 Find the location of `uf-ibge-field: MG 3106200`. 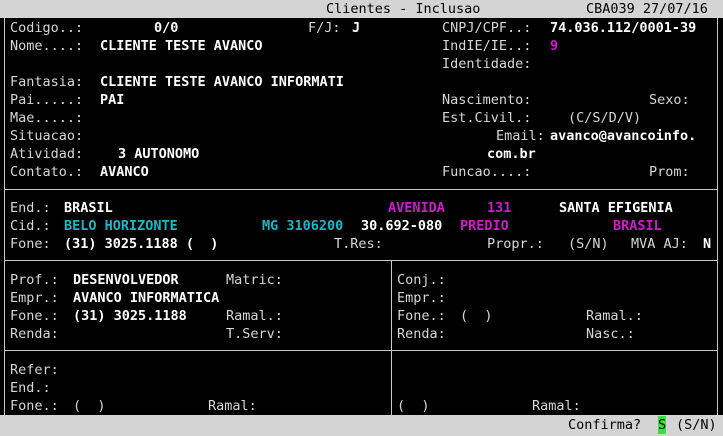

uf-ibge-field: MG 3106200 is located at coordinates (302, 226).